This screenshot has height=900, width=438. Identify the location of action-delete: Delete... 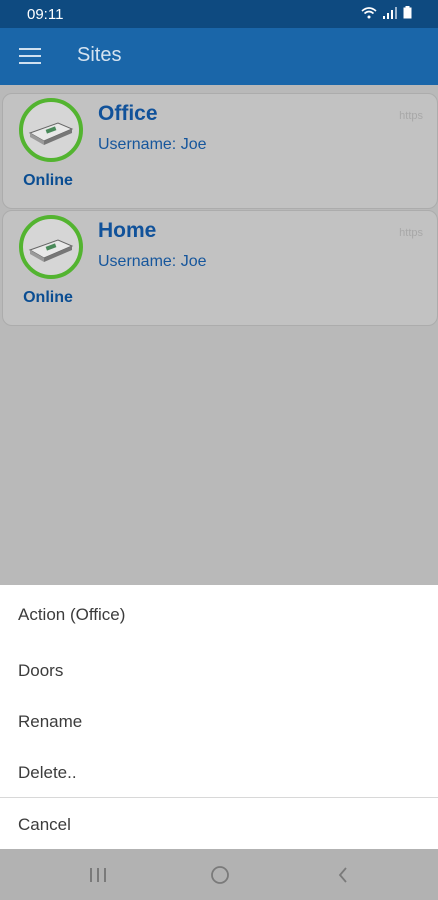
(47, 773).